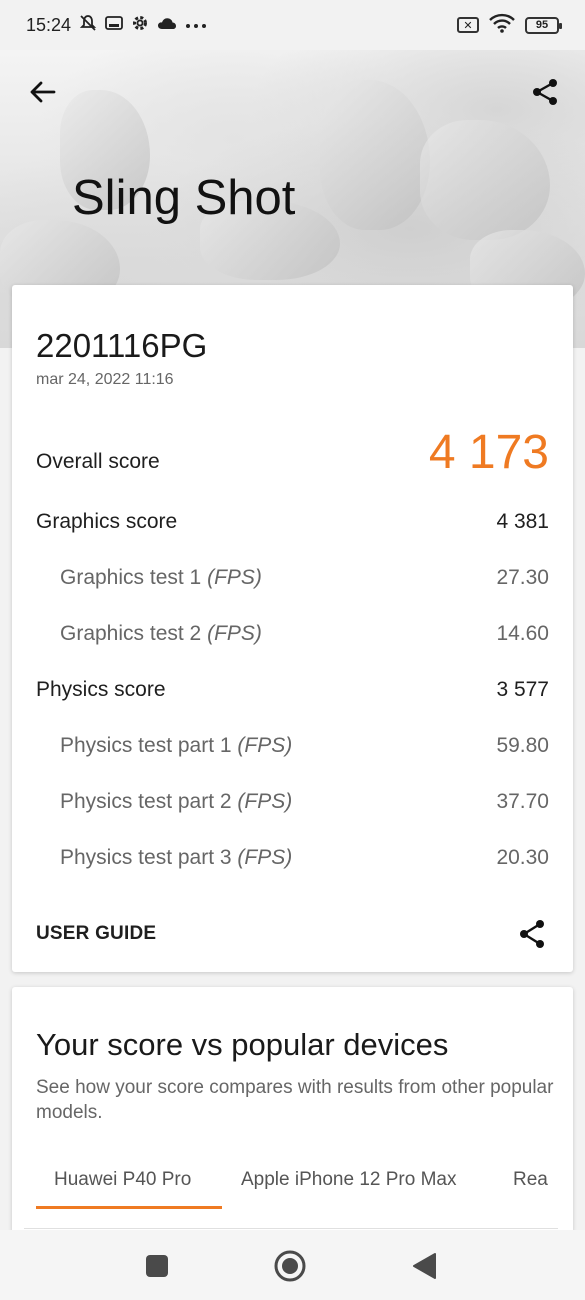  Describe the element at coordinates (468, 25) in the screenshot. I see `no-sim-icon: ✕` at that location.